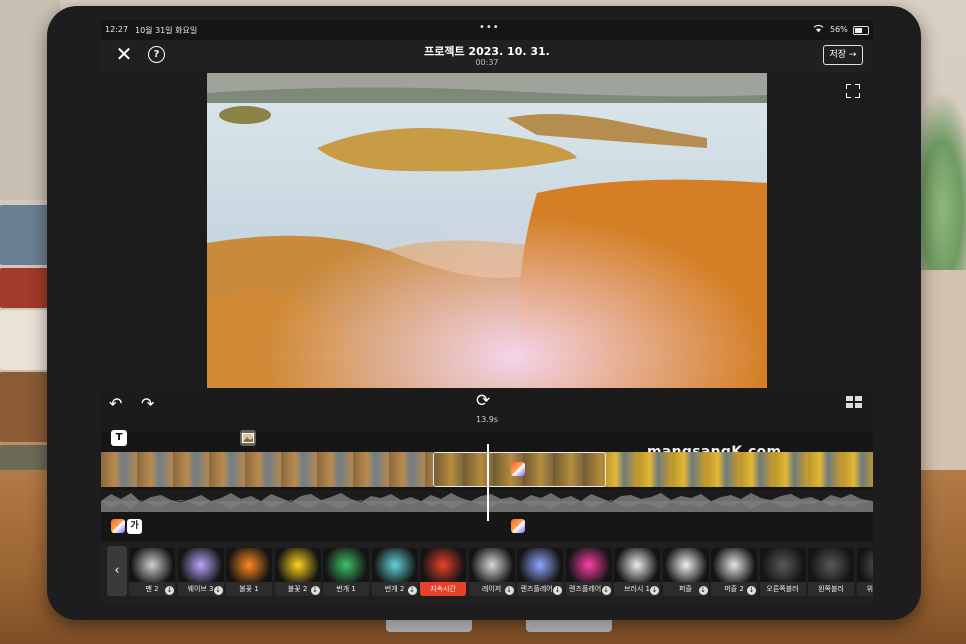  I want to click on effect-item: 퍼즐 2 ↓, so click(734, 572).